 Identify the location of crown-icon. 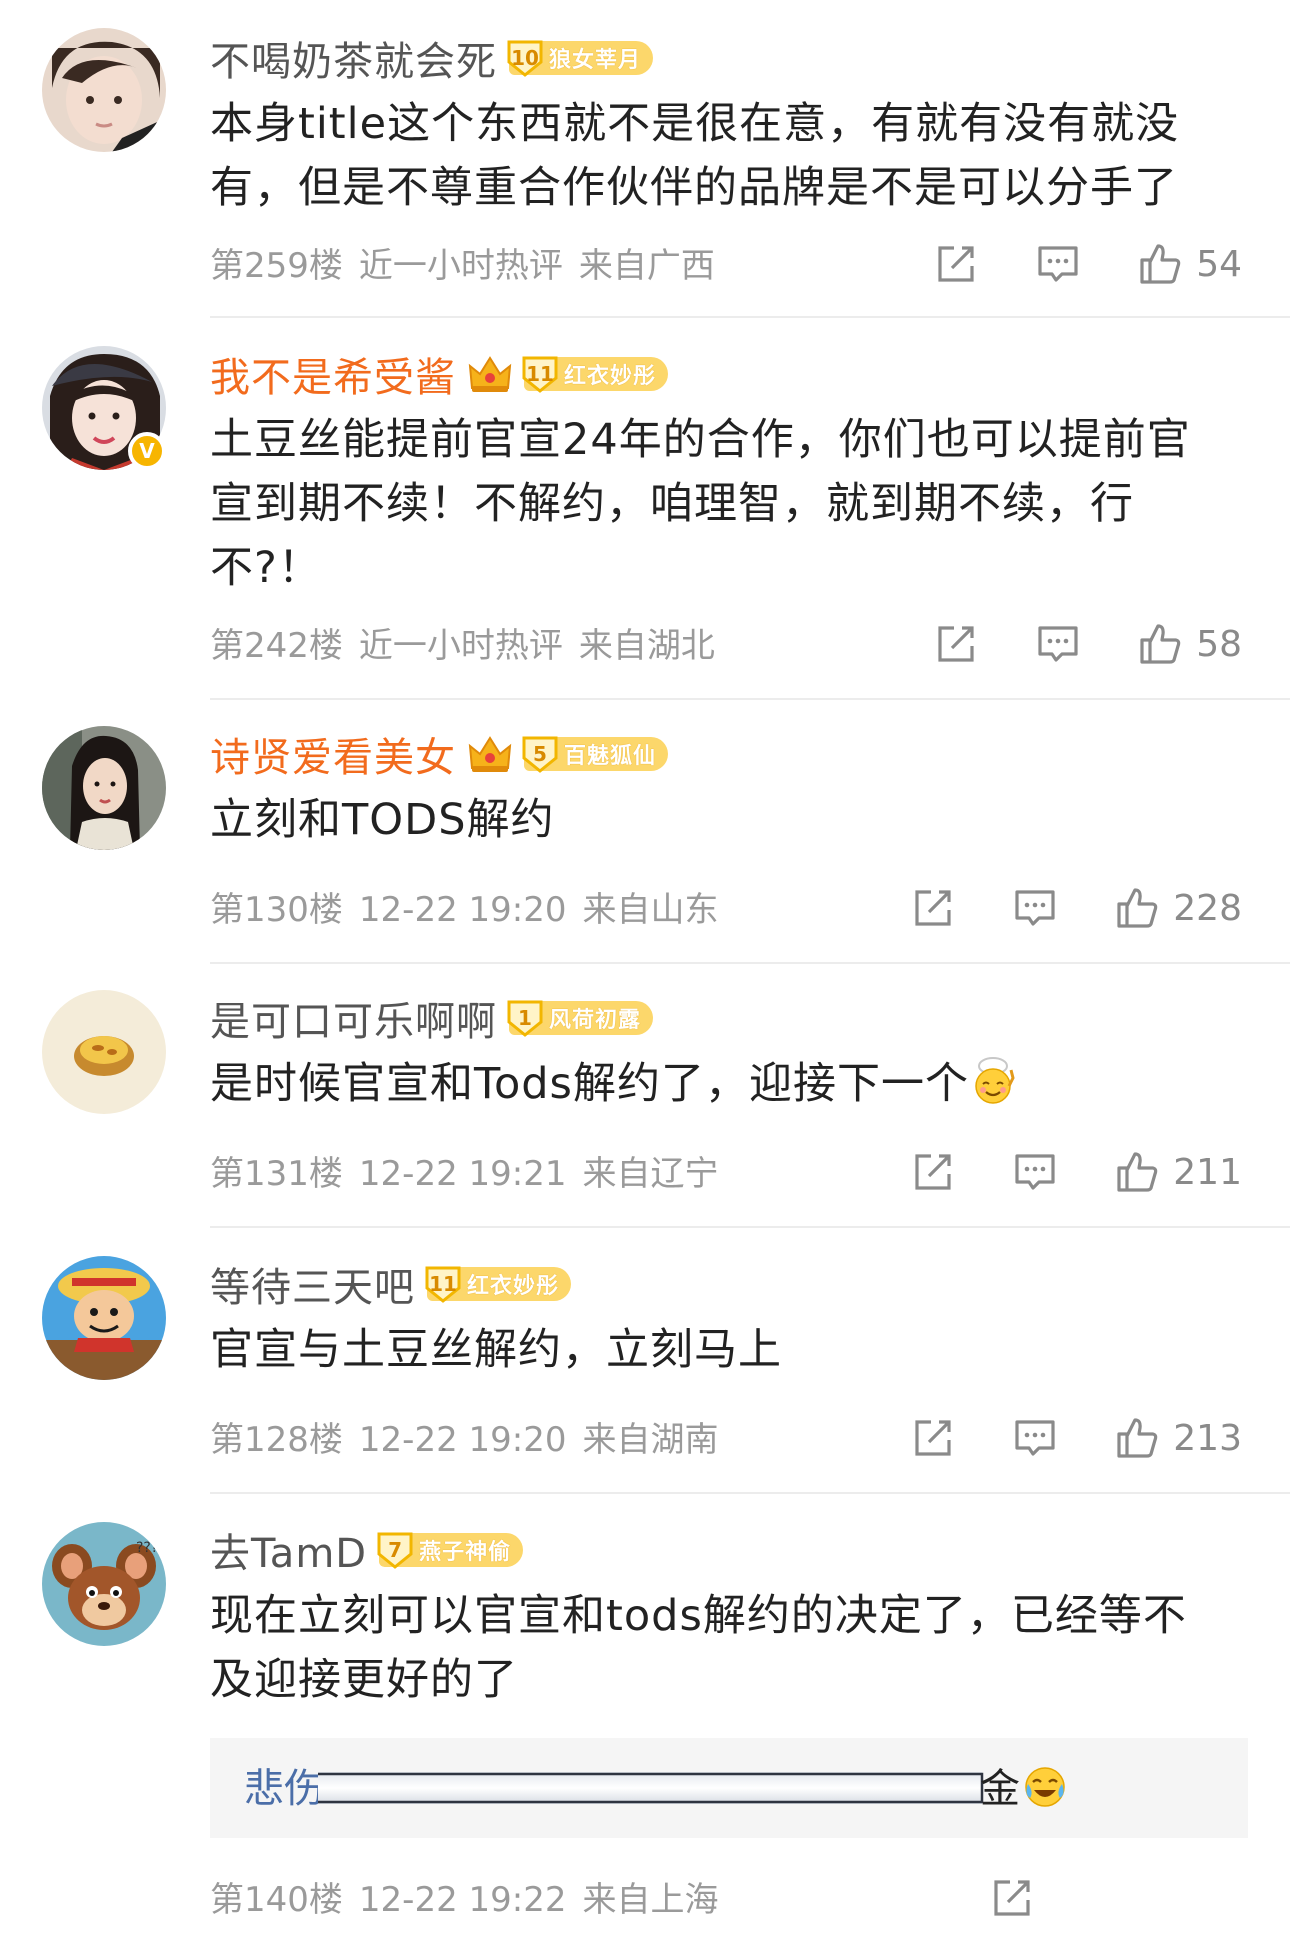
(490, 754).